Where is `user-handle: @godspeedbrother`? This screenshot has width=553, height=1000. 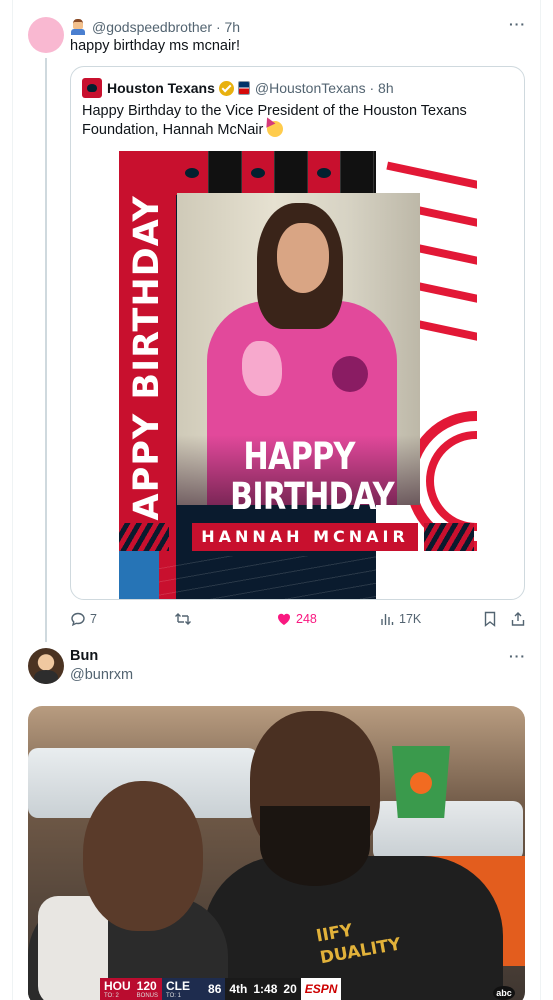 user-handle: @godspeedbrother is located at coordinates (152, 27).